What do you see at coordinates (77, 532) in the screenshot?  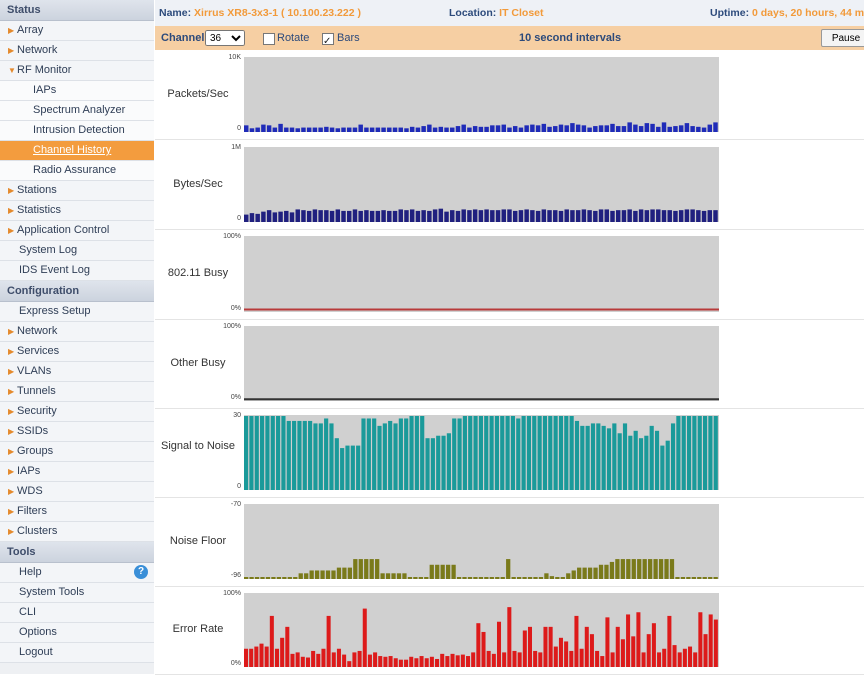 I see `sidebar-item-clusters: ▶ Clusters` at bounding box center [77, 532].